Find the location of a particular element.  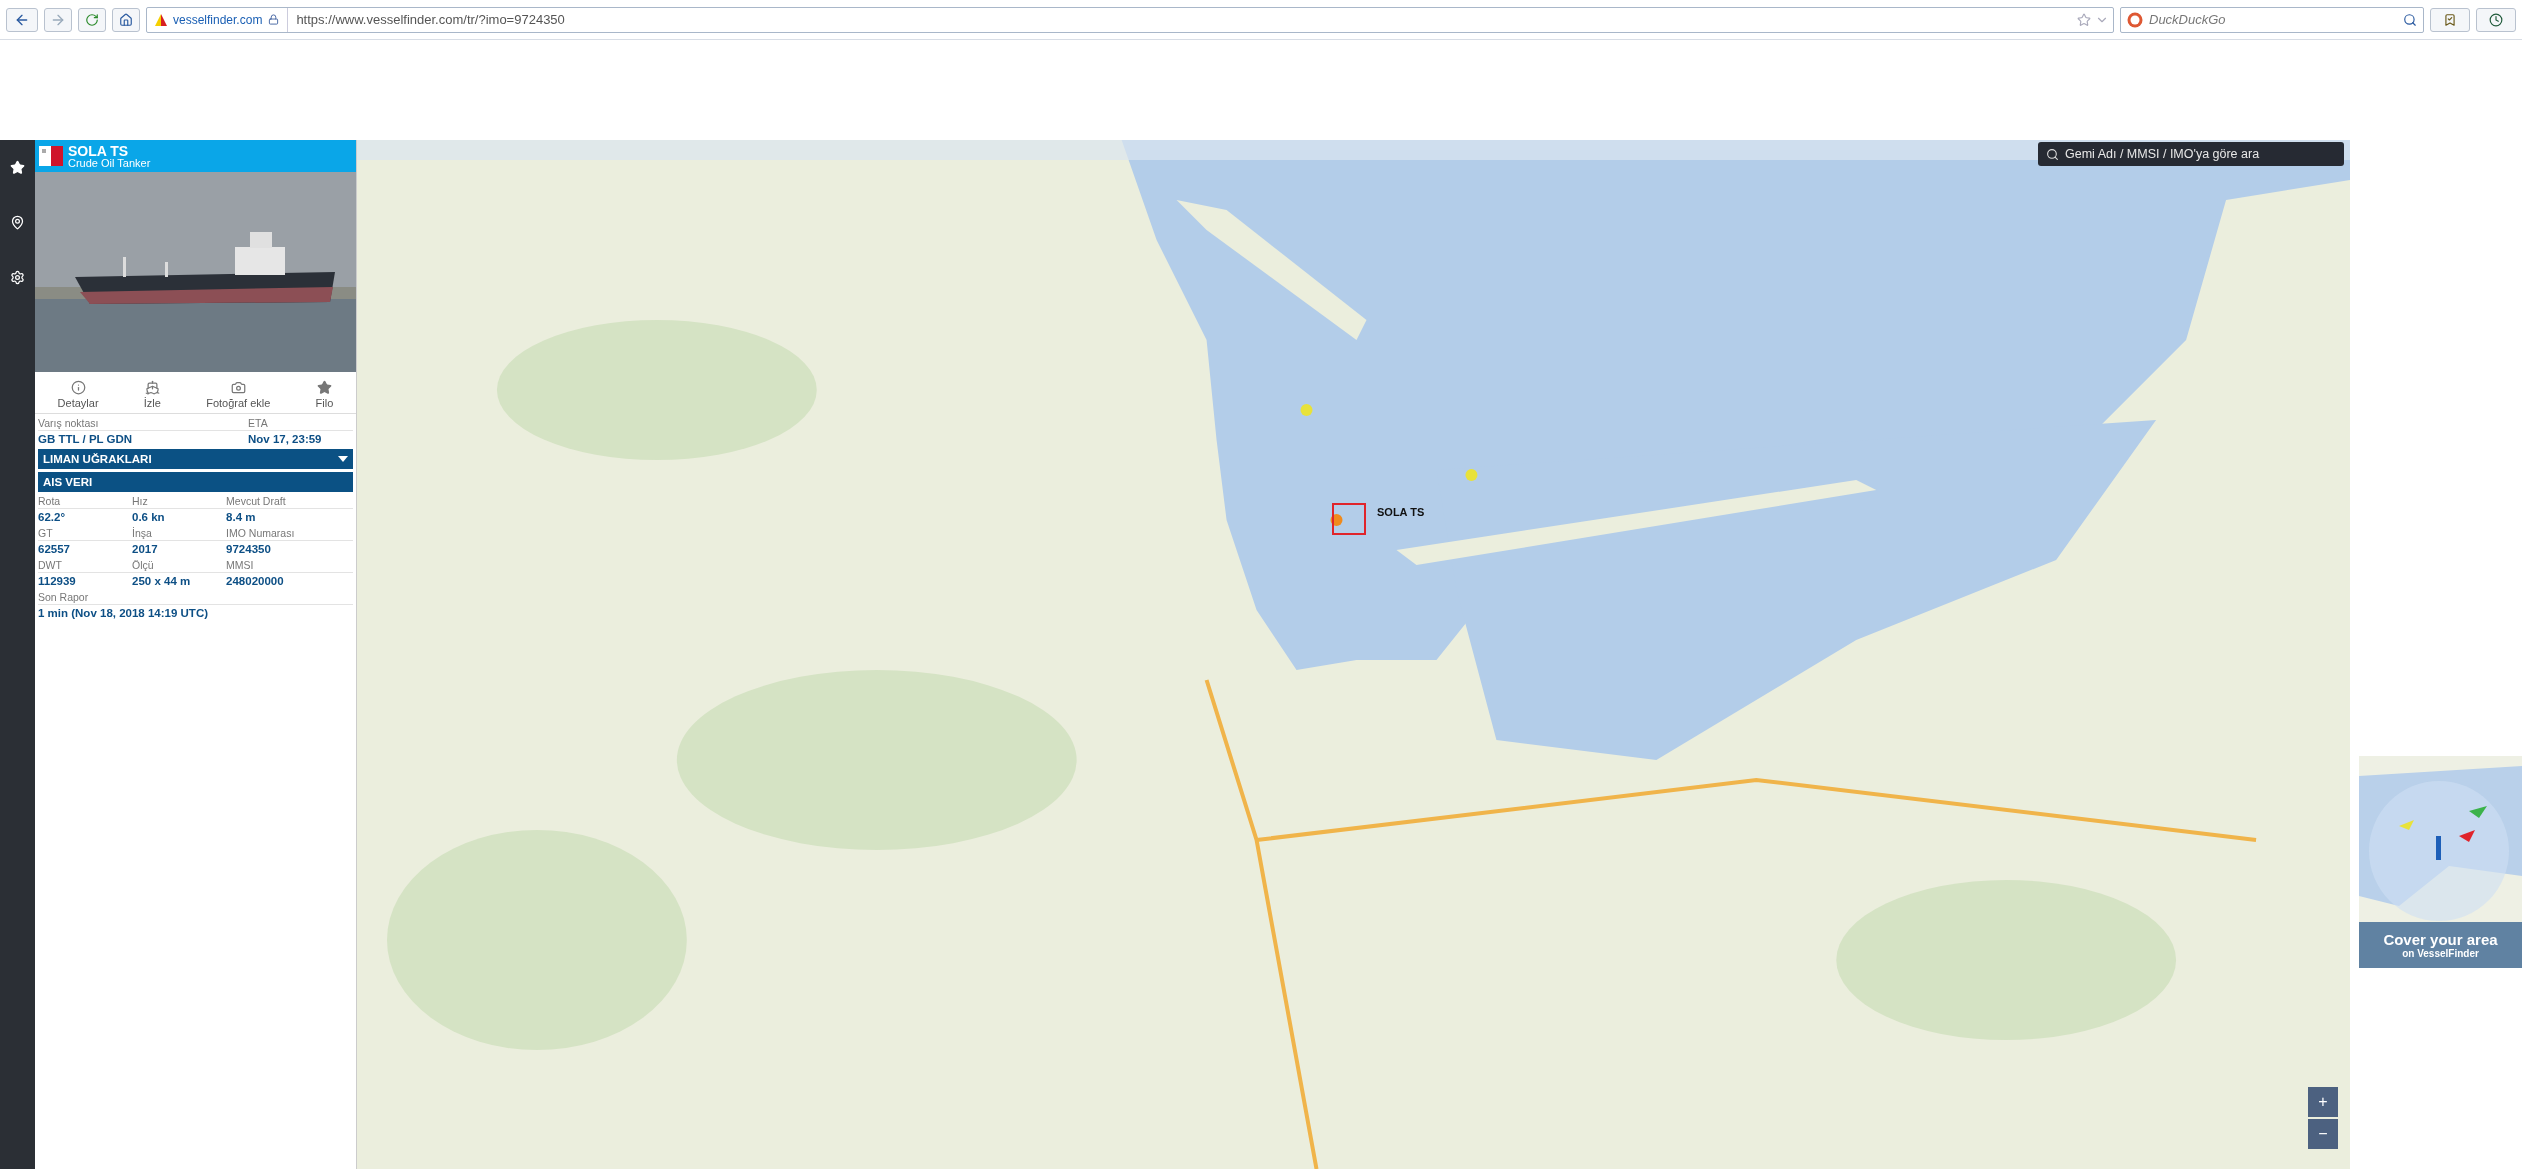

bookmarks-button is located at coordinates (2450, 19).